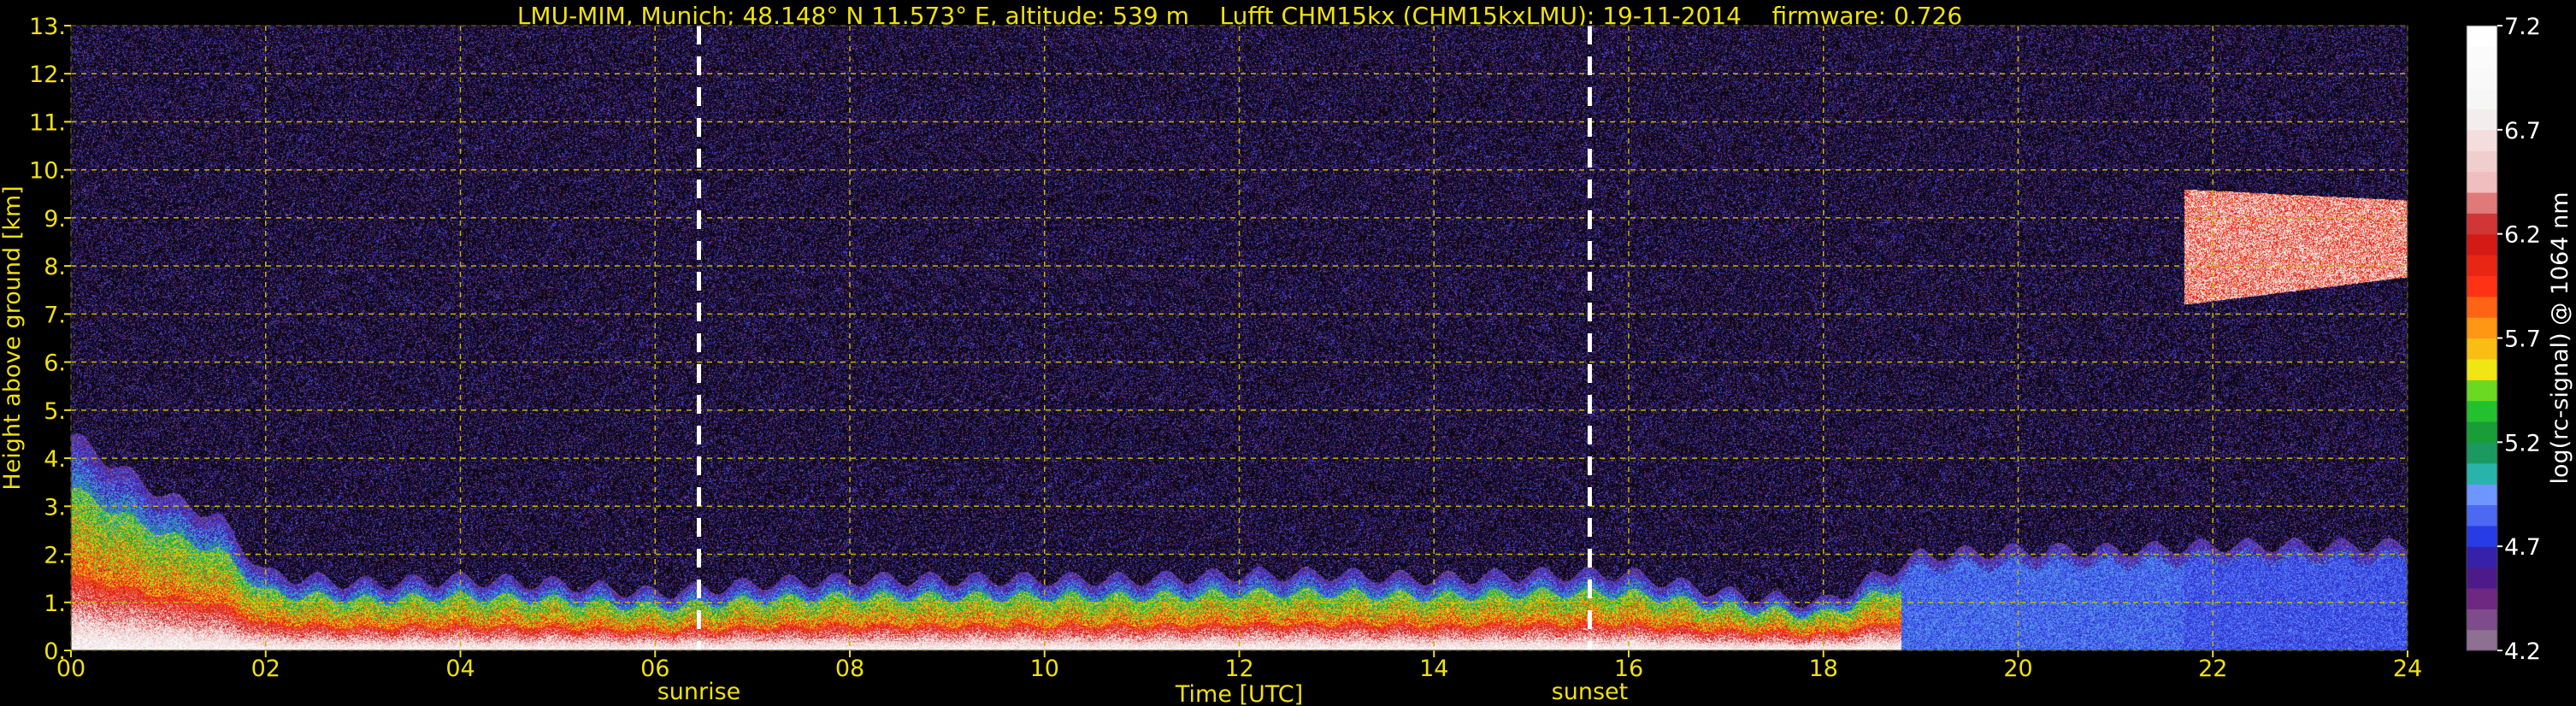 The height and width of the screenshot is (706, 2576). What do you see at coordinates (1045, 669) in the screenshot?
I see `x-tick-label: 10` at bounding box center [1045, 669].